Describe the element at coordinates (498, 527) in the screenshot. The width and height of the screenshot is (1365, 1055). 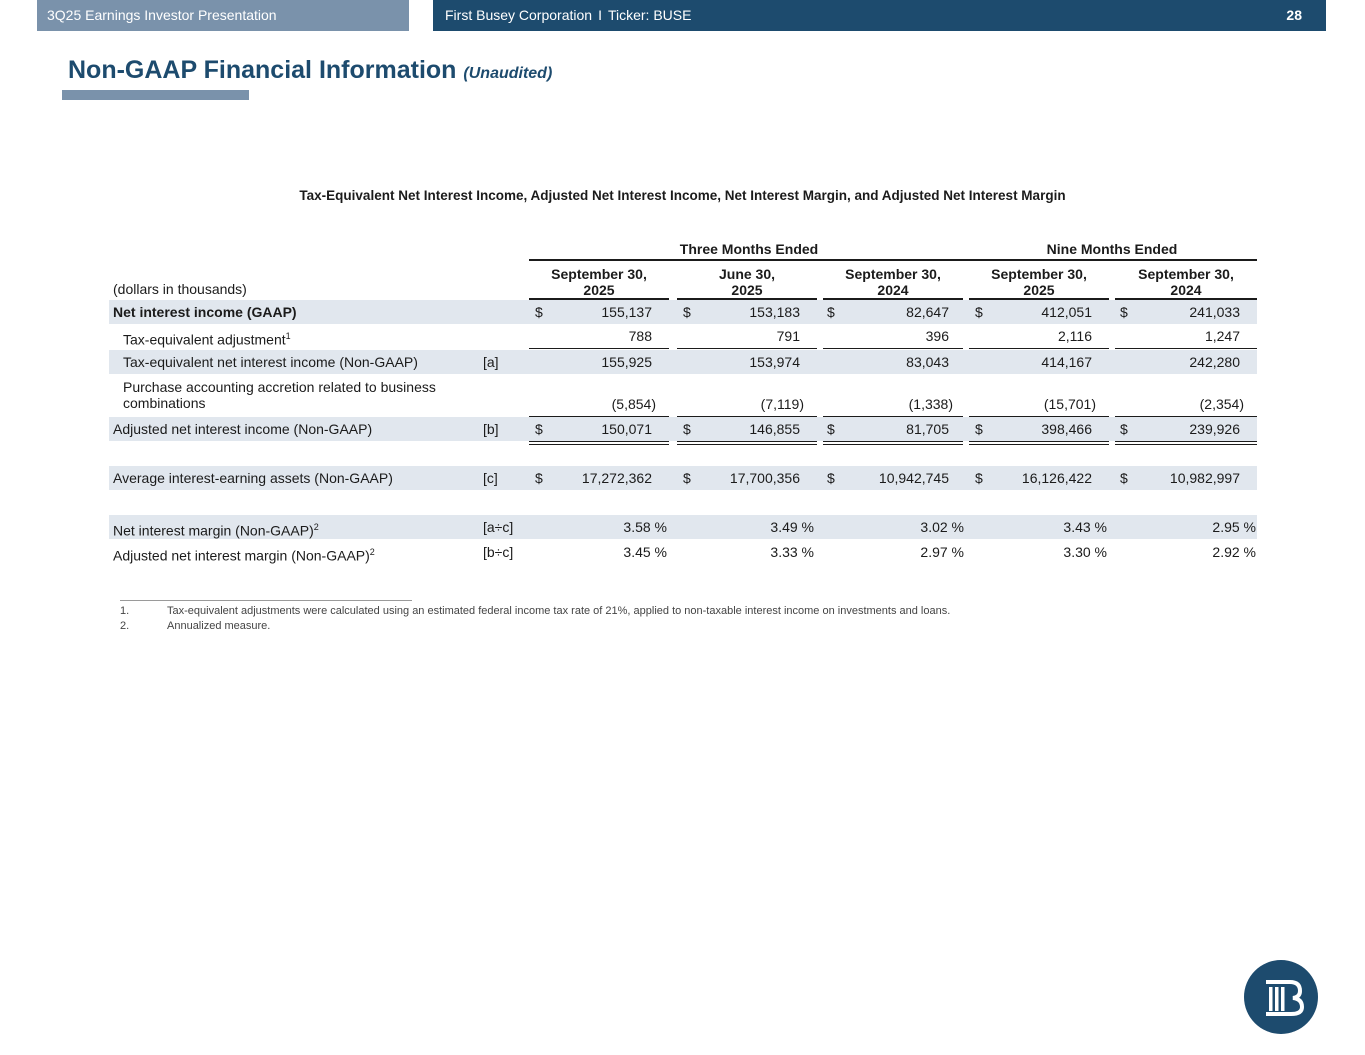
I see `row-reference: [a÷c]` at that location.